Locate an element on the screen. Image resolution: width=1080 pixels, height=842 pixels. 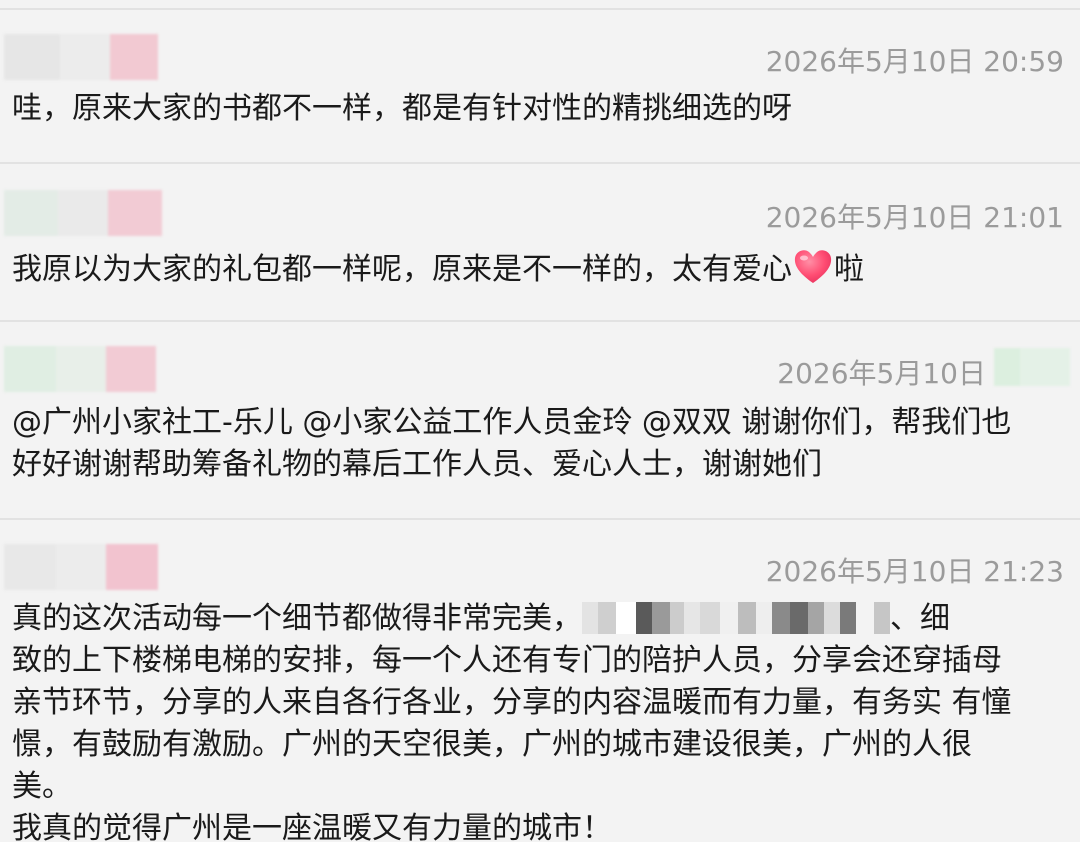
comment-text: 哇，原来大家的书都不一样，都是有针对性的精挑细选的呀 is located at coordinates (402, 108).